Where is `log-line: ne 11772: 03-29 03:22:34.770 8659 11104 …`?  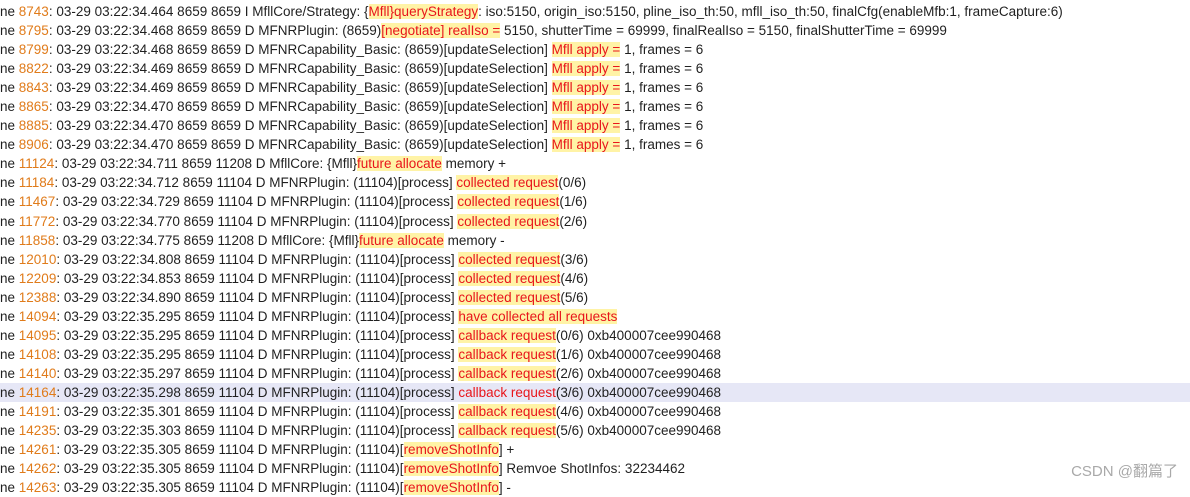 log-line: ne 11772: 03-29 03:22:34.770 8659 11104 … is located at coordinates (595, 221).